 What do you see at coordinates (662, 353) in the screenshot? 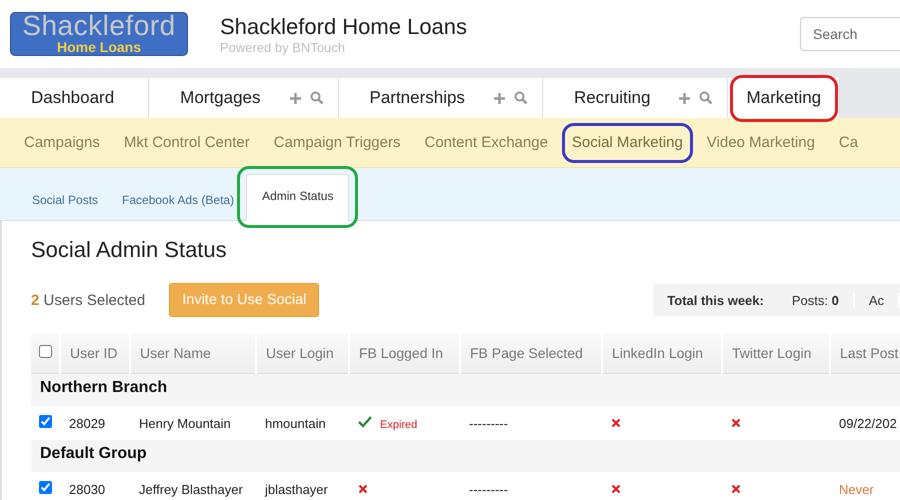
I see `column-header: LinkedIn Login` at bounding box center [662, 353].